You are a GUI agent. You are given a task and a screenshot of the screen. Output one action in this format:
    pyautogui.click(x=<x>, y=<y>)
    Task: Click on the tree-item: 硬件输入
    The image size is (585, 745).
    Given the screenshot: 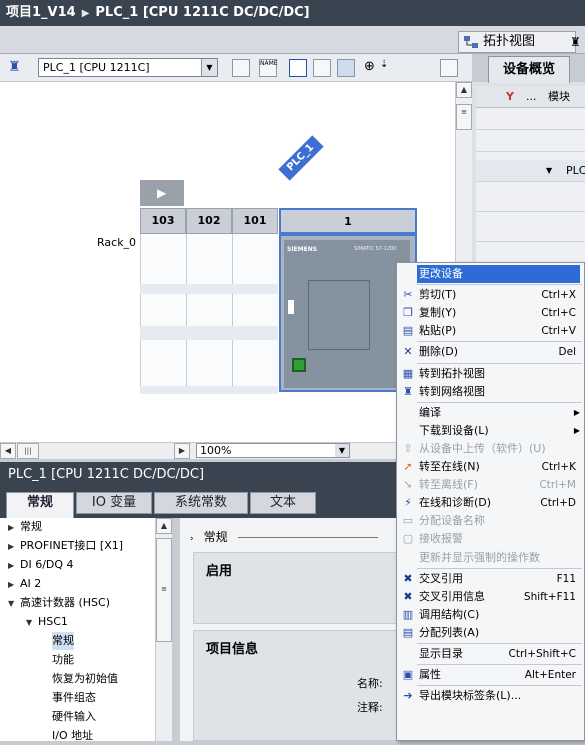 What is the action you would take?
    pyautogui.click(x=74, y=717)
    